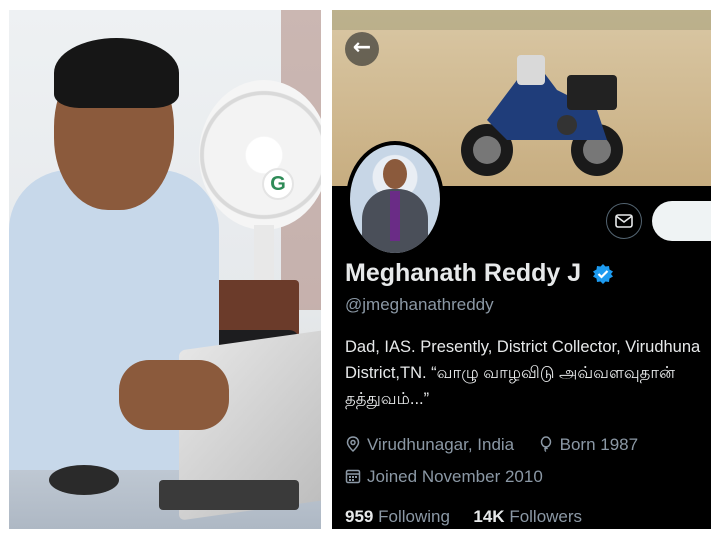 The width and height of the screenshot is (720, 540). I want to click on profile-joined: Joined November 2010, so click(455, 476).